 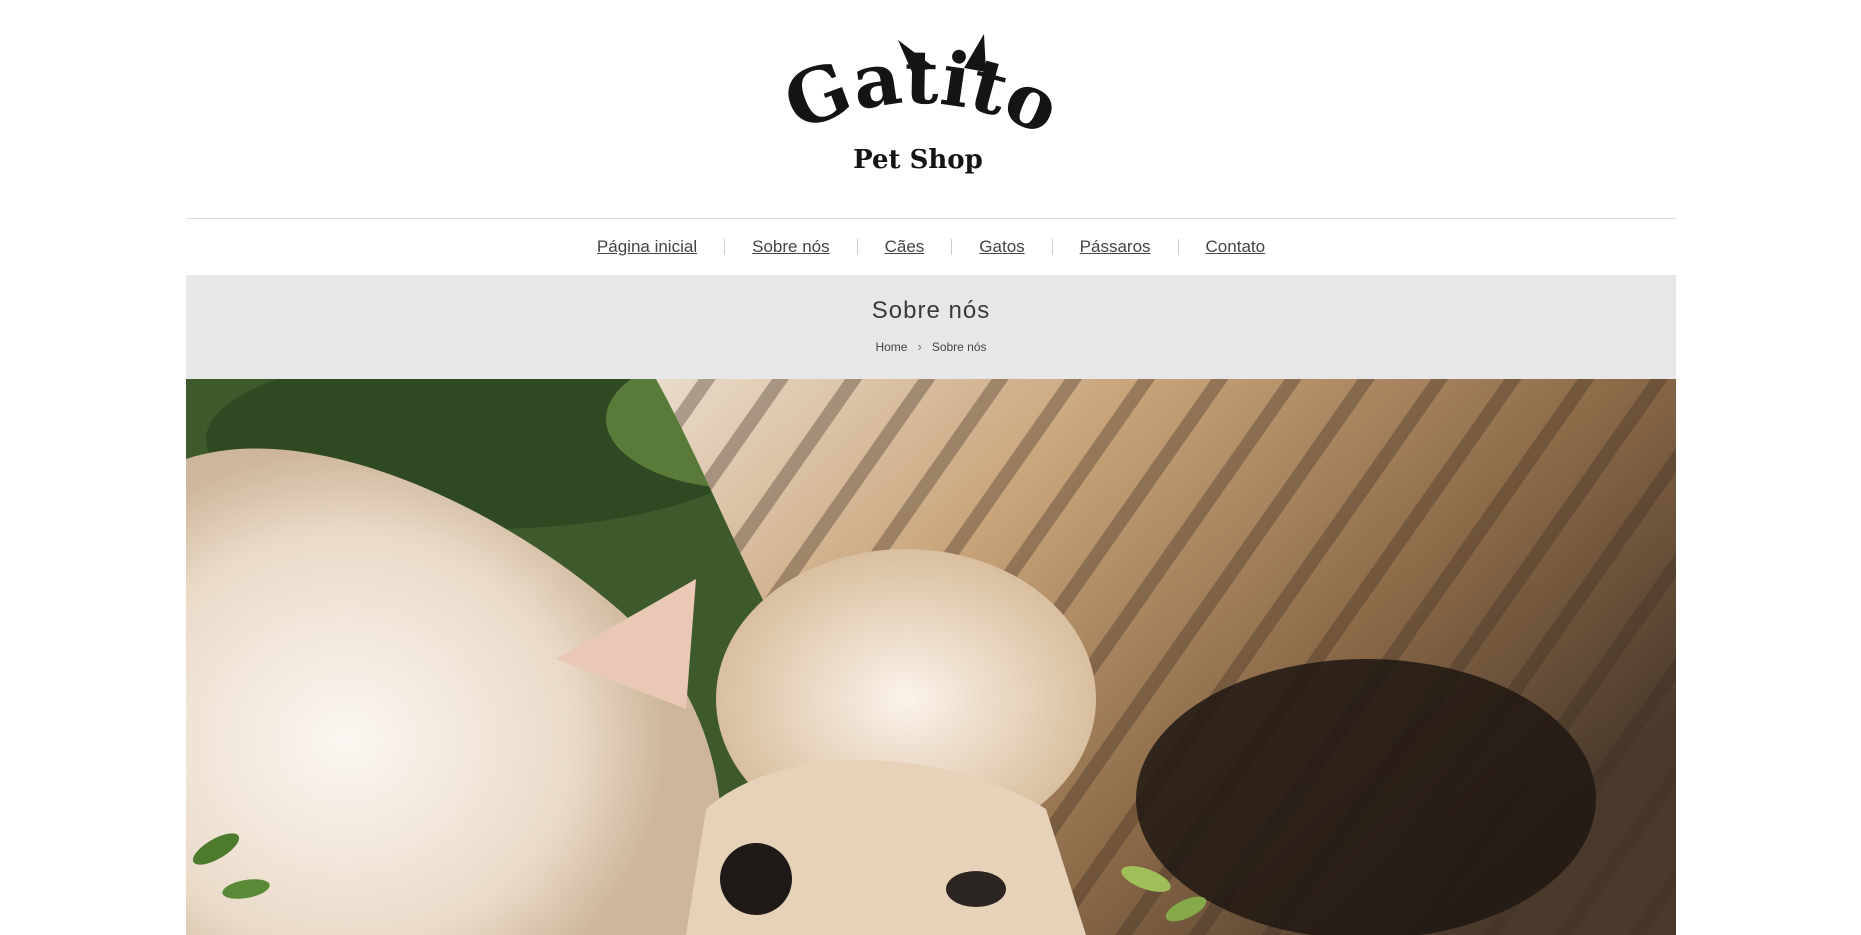 I want to click on nav-item-contato: Contato, so click(x=1236, y=247).